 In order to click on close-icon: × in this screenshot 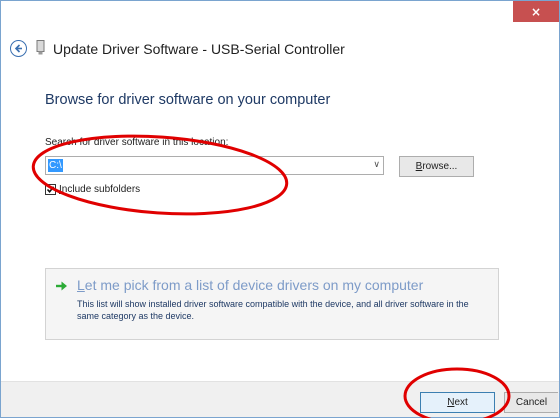, I will do `click(536, 11)`.